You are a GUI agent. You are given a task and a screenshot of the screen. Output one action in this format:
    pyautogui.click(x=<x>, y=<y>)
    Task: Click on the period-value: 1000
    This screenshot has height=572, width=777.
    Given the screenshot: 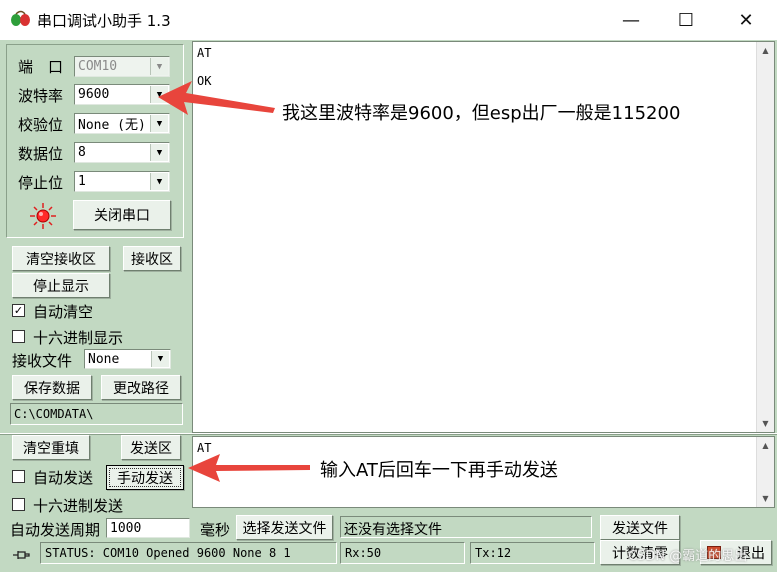 What is the action you would take?
    pyautogui.click(x=126, y=528)
    